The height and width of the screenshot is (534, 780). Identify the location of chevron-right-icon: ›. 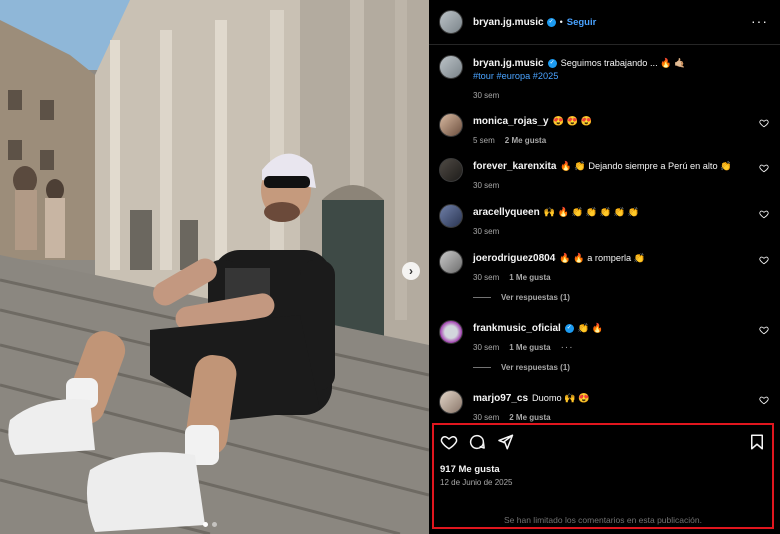
(411, 271).